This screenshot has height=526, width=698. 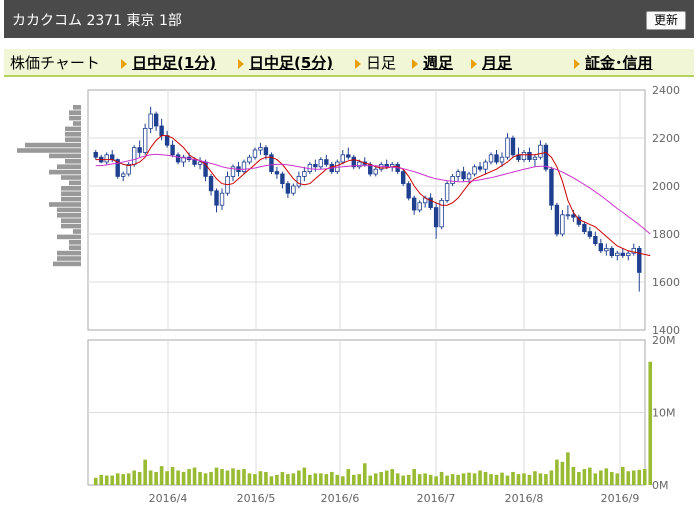 What do you see at coordinates (666, 234) in the screenshot?
I see `price-tick-label: 1800` at bounding box center [666, 234].